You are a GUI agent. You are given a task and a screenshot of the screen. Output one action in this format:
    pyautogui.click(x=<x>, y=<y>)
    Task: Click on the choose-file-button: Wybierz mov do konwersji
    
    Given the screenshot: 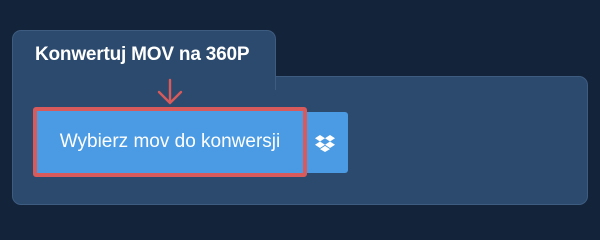 What is the action you would take?
    pyautogui.click(x=170, y=142)
    